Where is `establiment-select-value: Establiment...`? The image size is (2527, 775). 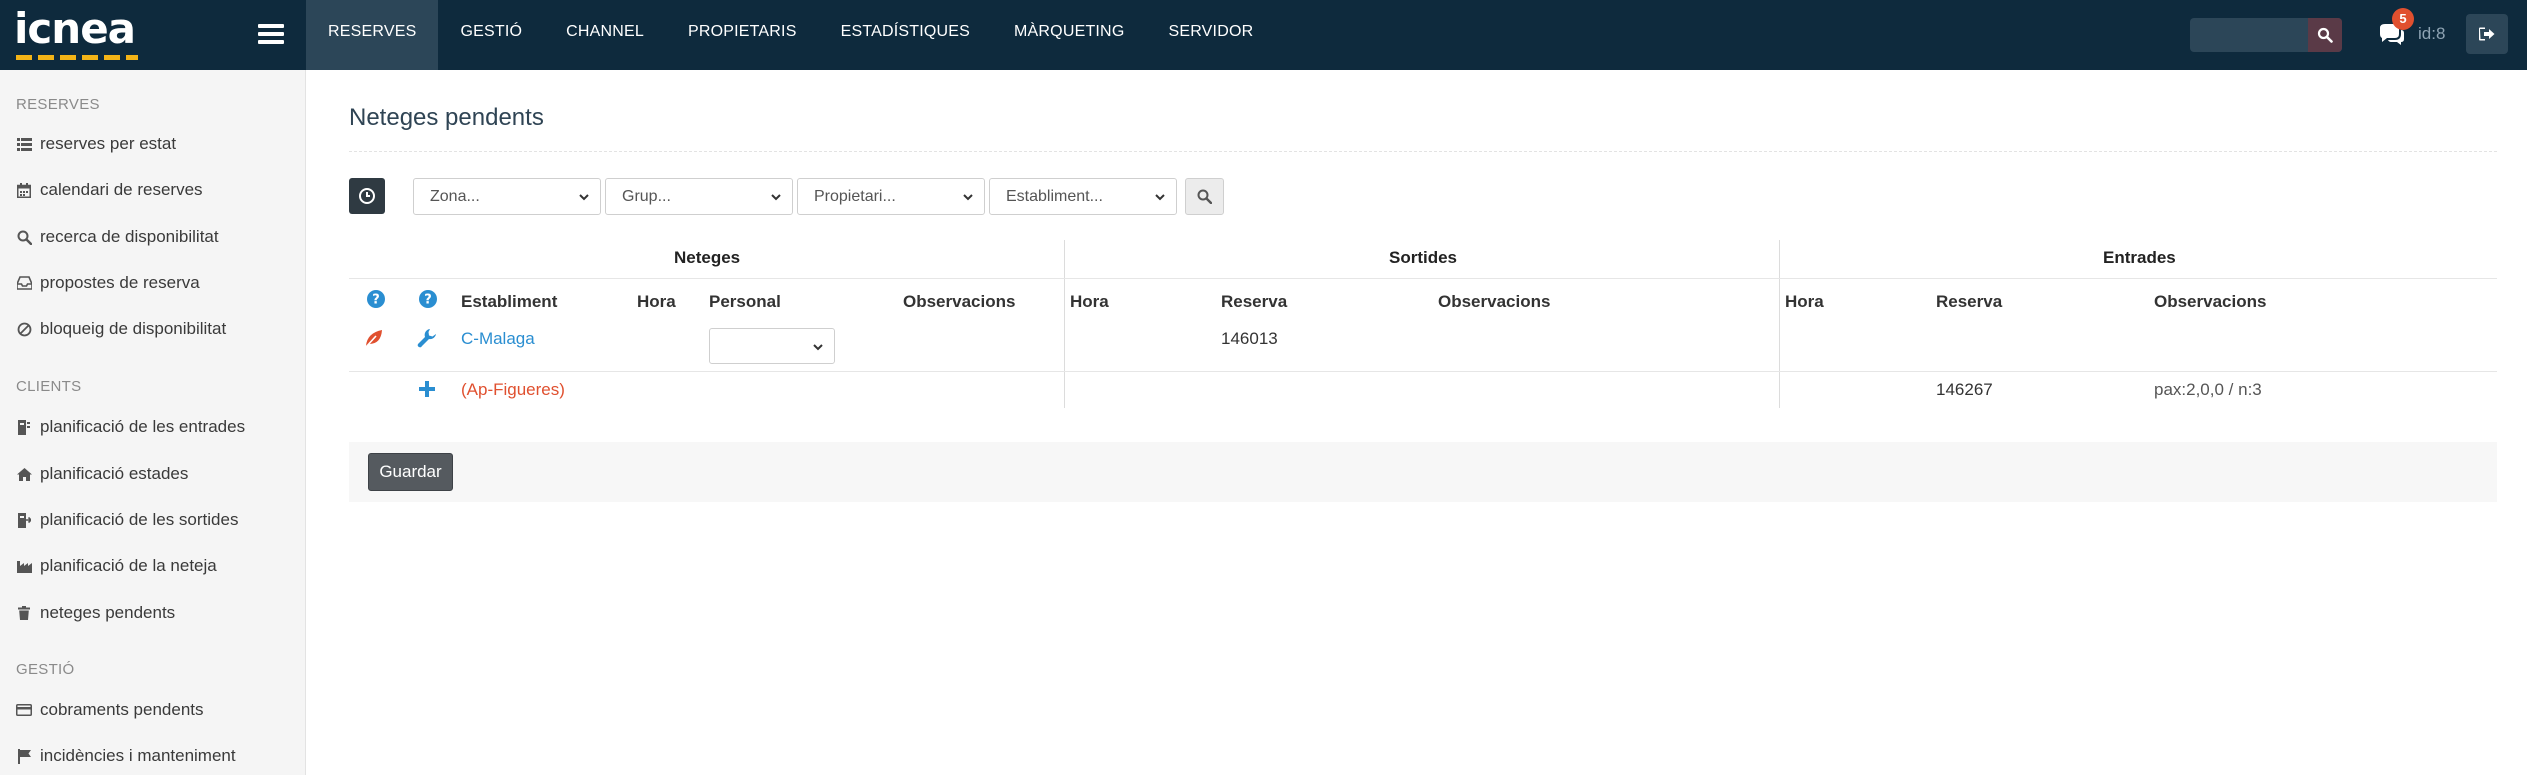 establiment-select-value: Establiment... is located at coordinates (1054, 196).